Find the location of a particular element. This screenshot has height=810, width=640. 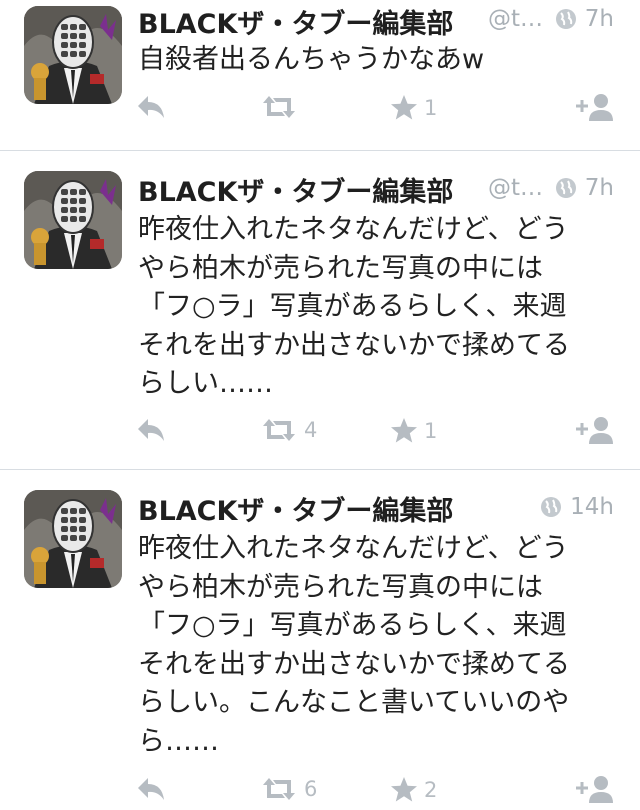

timestamp-text: 14h is located at coordinates (592, 507).